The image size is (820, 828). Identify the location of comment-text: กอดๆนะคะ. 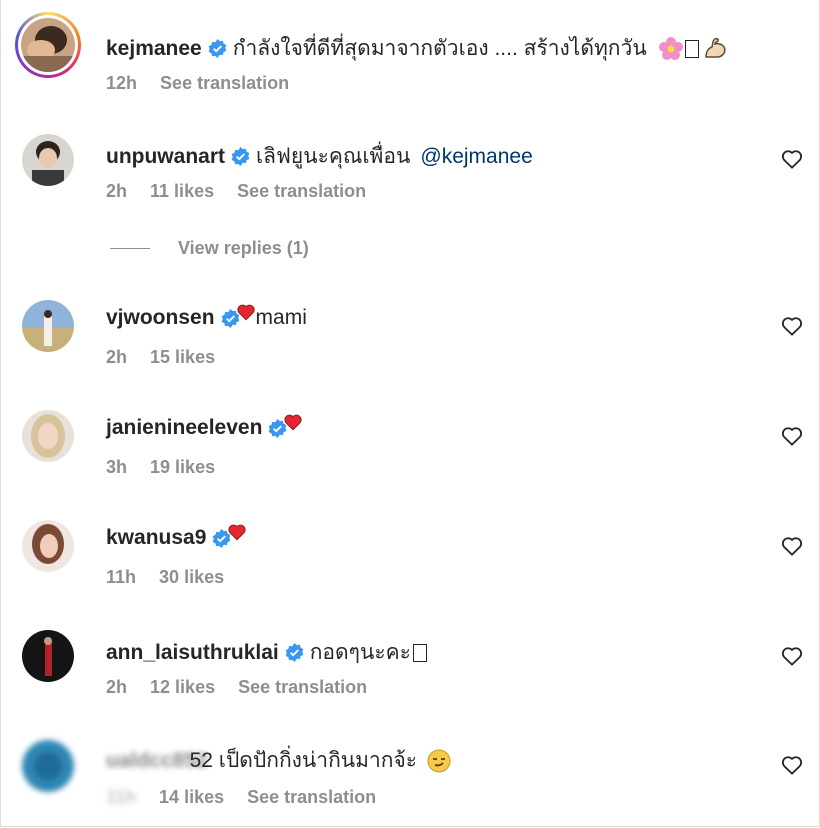
(360, 652).